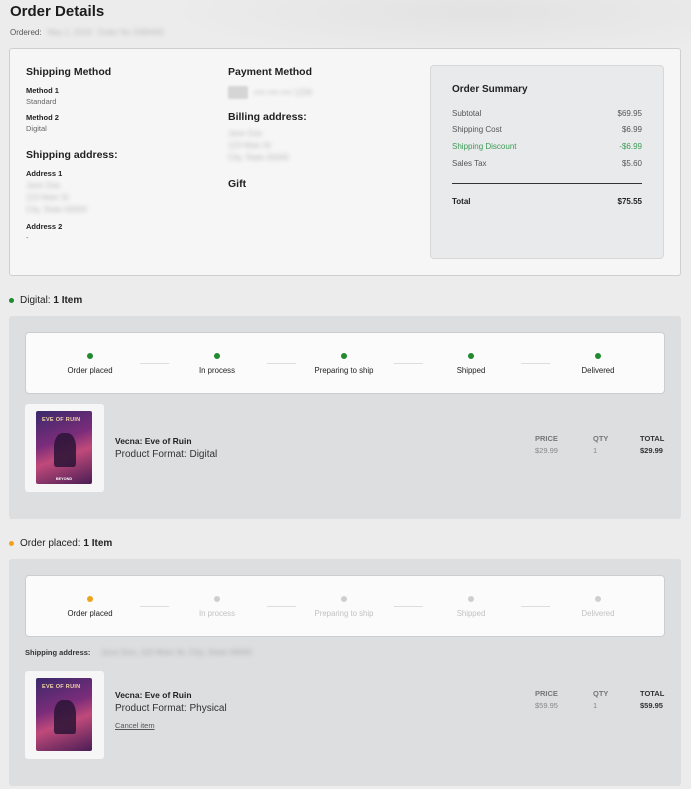 This screenshot has height=789, width=691. I want to click on product-format: Product Format: Digital, so click(166, 454).